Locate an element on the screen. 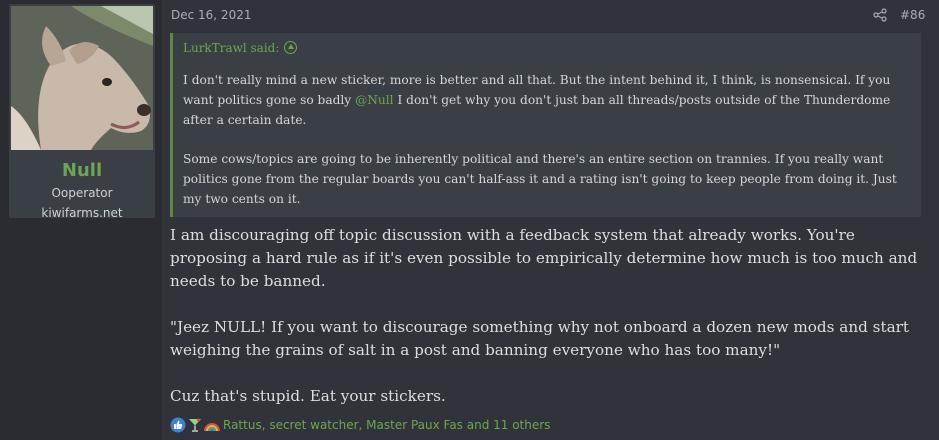 The height and width of the screenshot is (440, 939). post-paragraph: Cuz that's stupid. Eat your stickers. is located at coordinates (308, 396).